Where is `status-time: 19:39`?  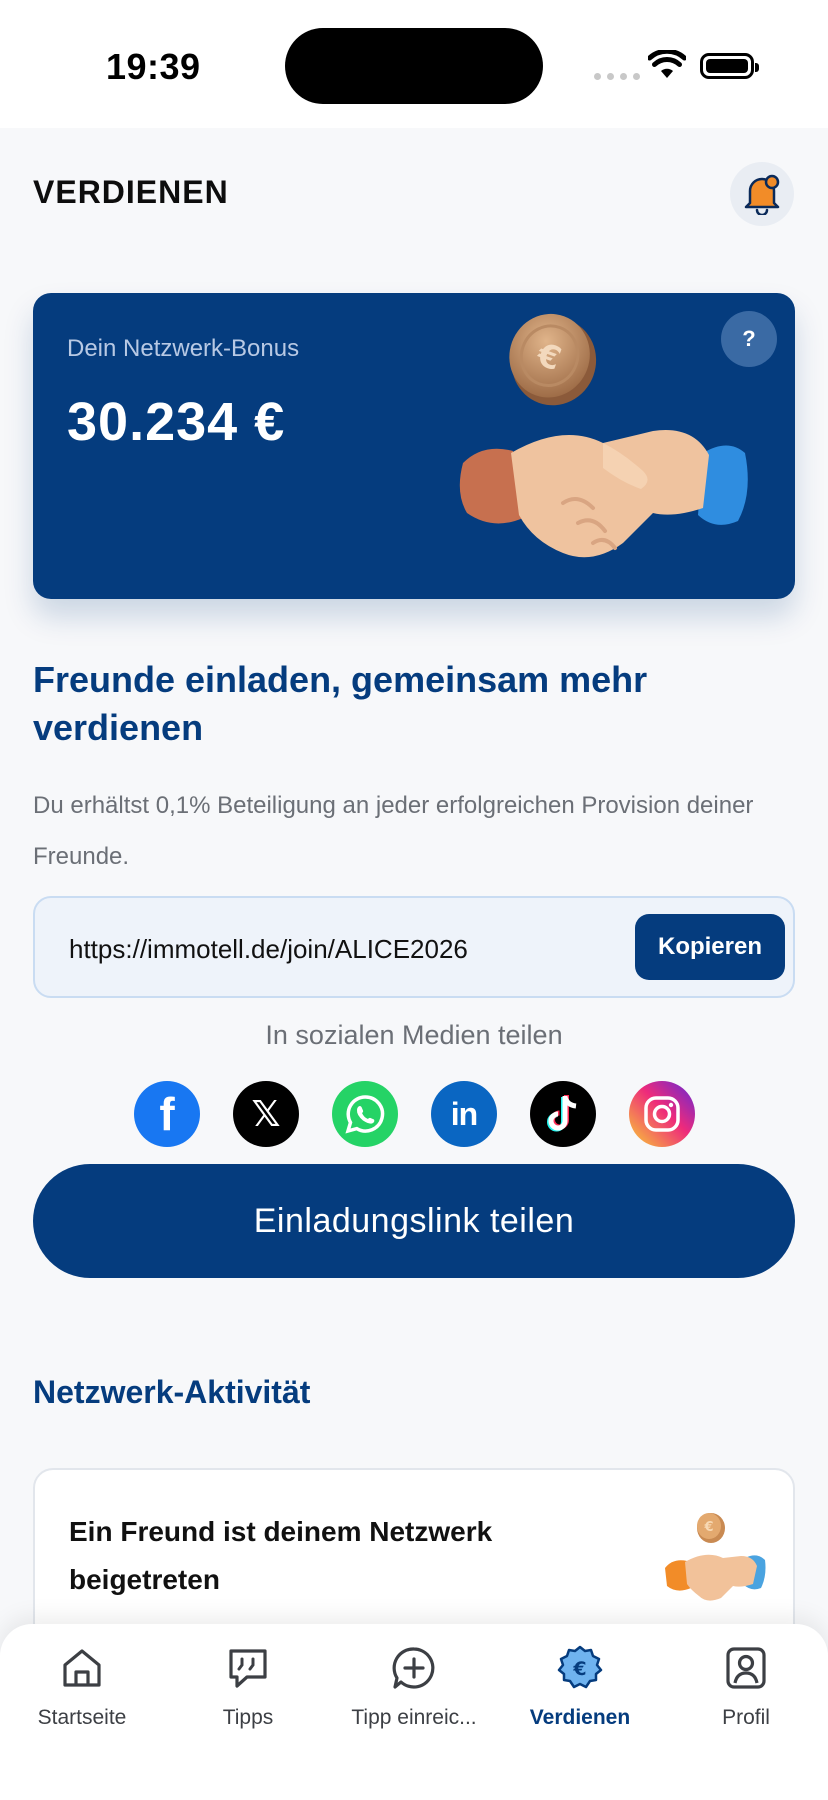 status-time: 19:39 is located at coordinates (153, 66).